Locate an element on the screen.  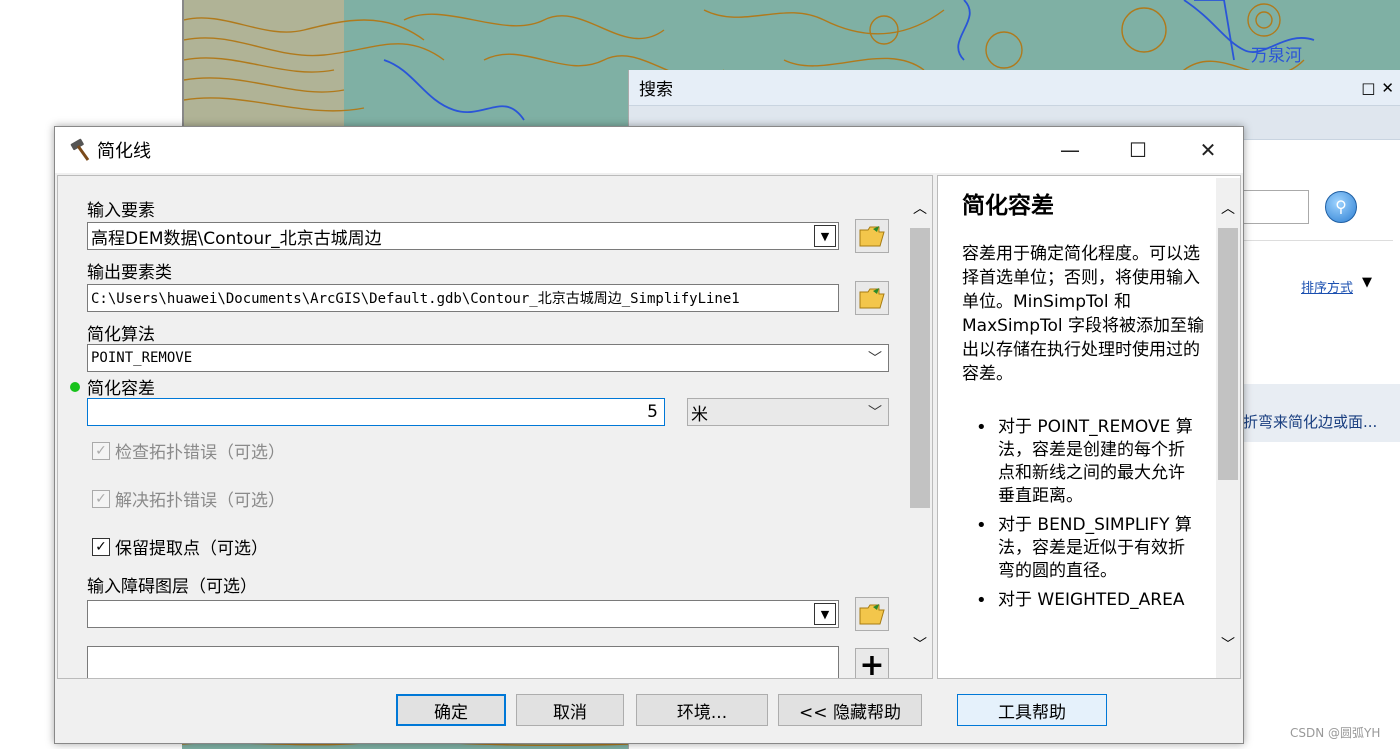
divider is located at coordinates (1317, 240).